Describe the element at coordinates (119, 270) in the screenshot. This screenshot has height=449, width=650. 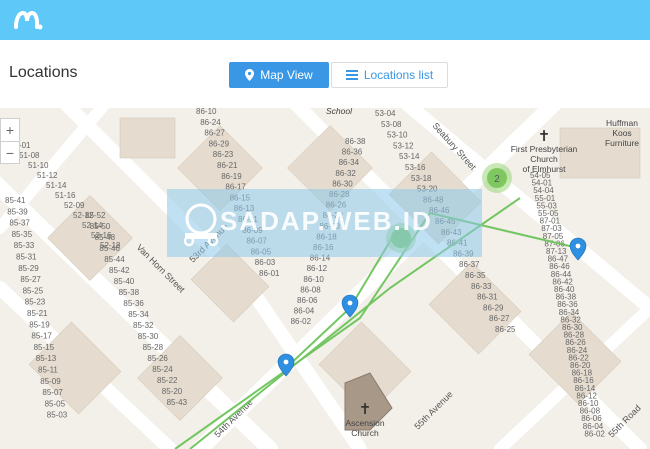
I see `parcel-number: 85-42` at that location.